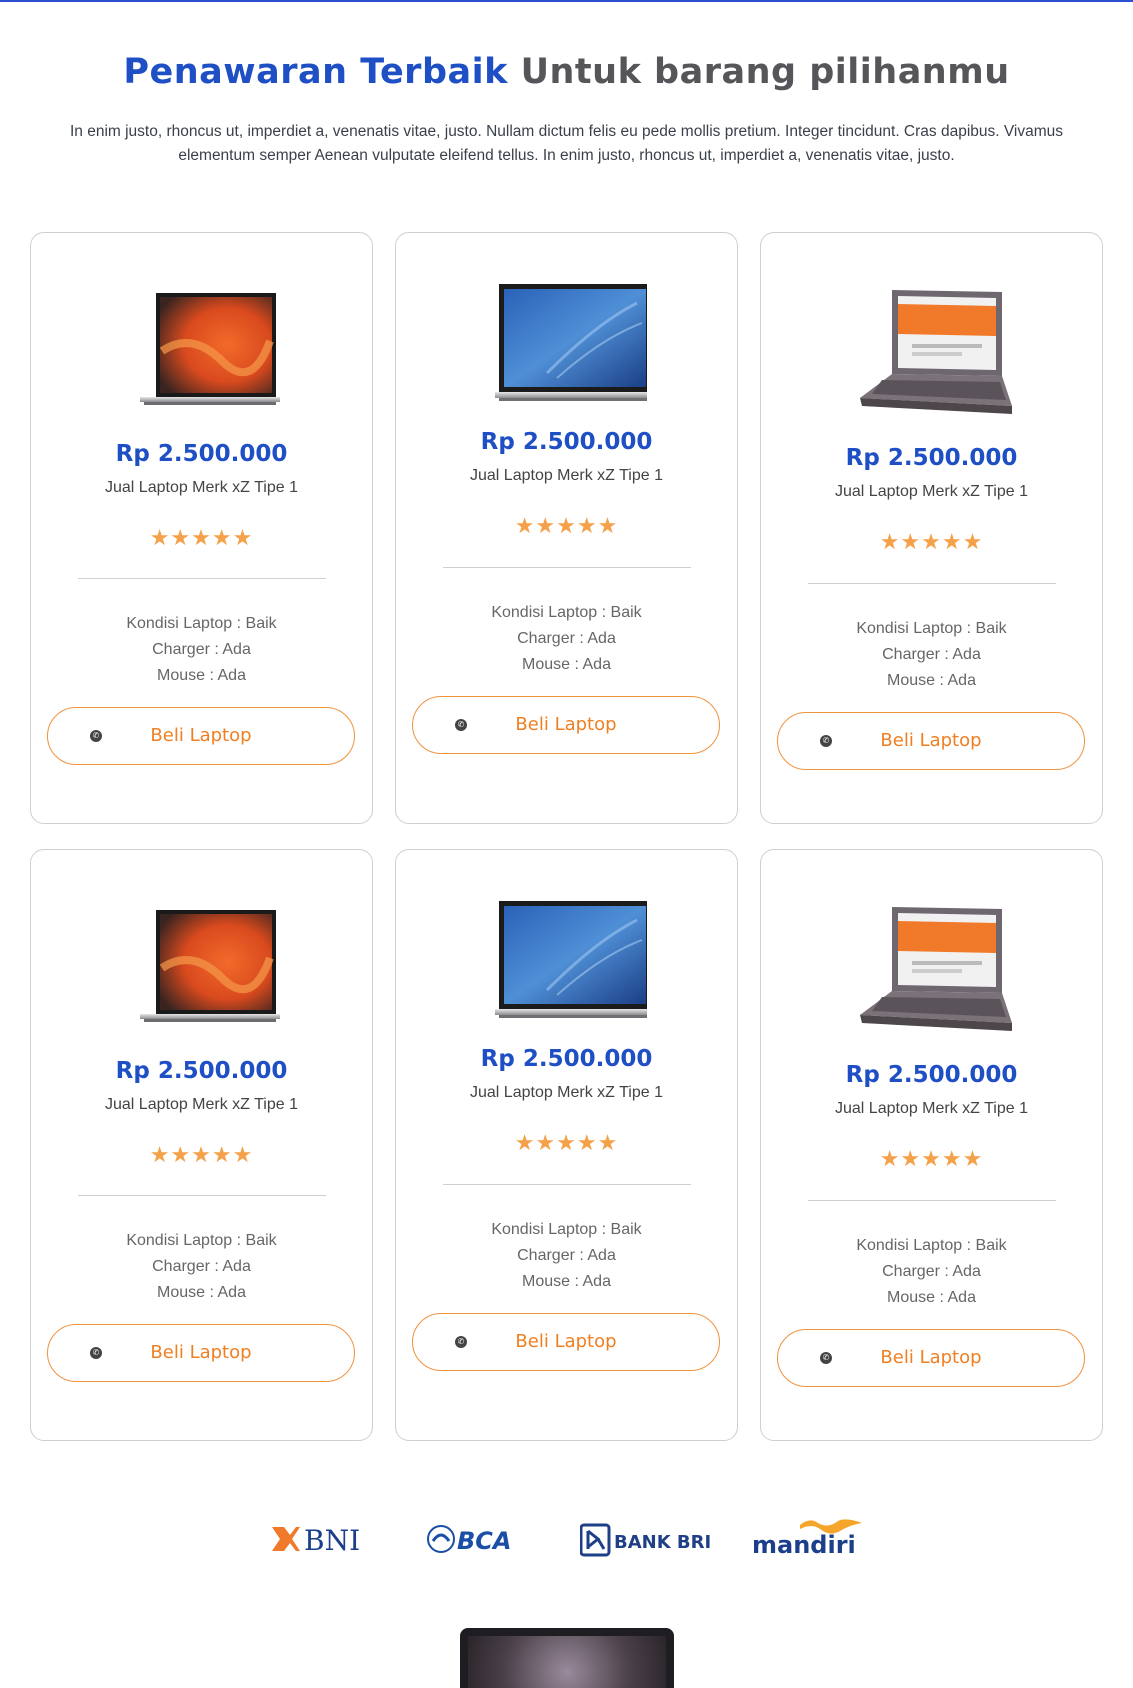 This screenshot has width=1133, height=1688. I want to click on bank-logos: BNI BCA BANK BRI mandiri, so click(566, 1540).